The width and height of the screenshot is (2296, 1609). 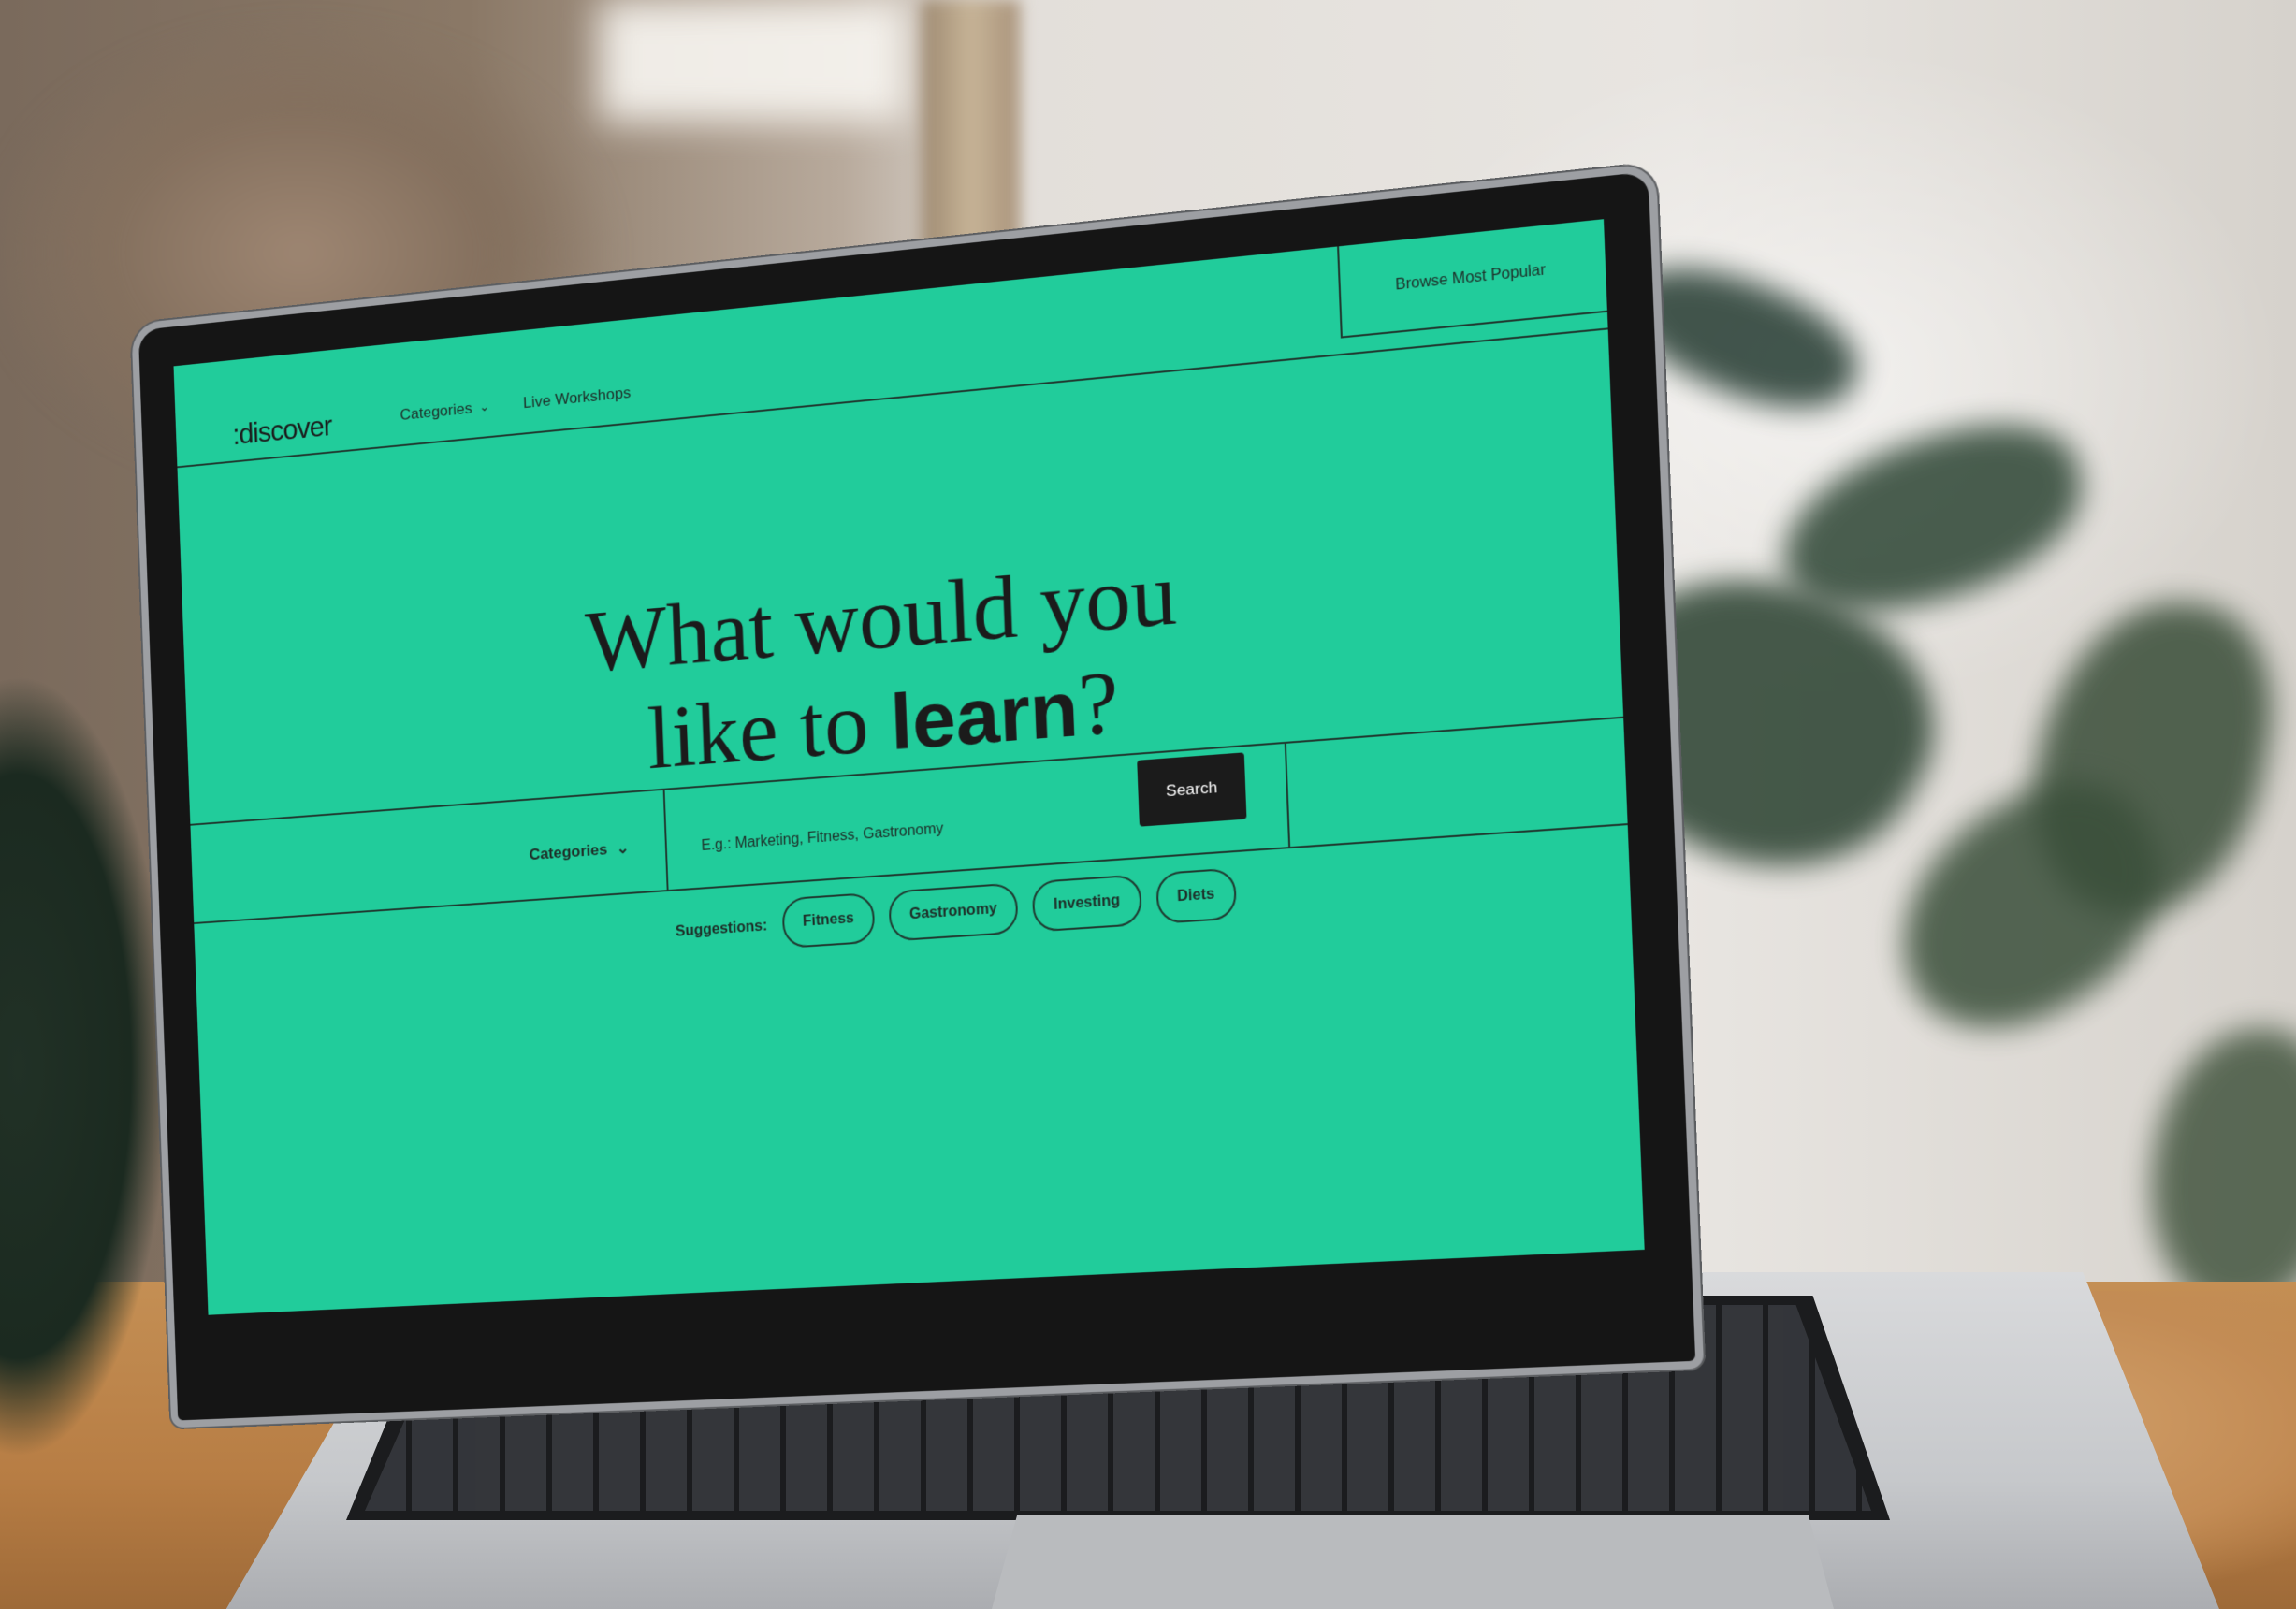 I want to click on nav-live-workshops-label: Live Workshops, so click(x=577, y=398).